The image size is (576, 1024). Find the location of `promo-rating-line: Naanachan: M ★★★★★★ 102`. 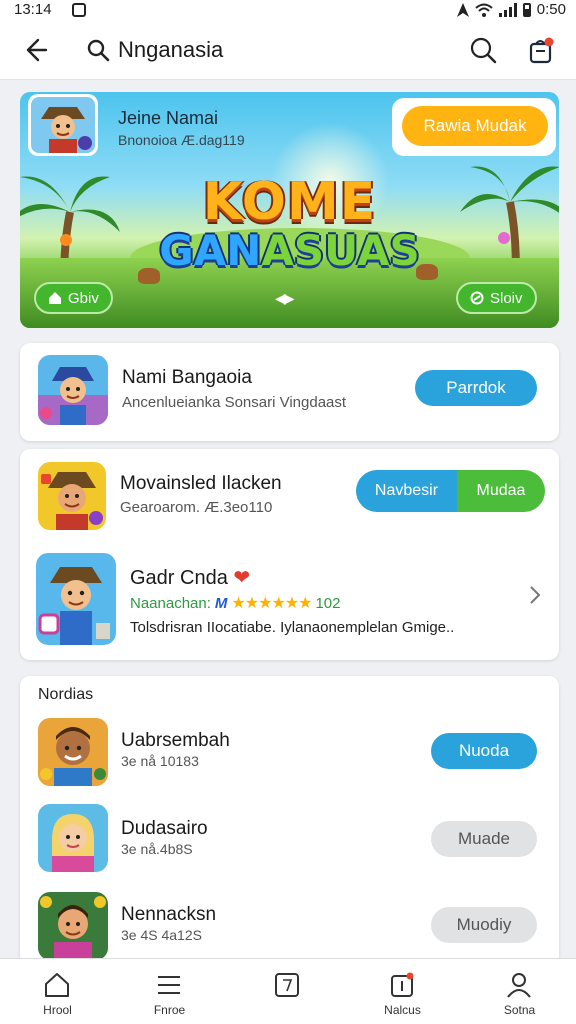

promo-rating-line: Naanachan: M ★★★★★★ 102 is located at coordinates (235, 603).